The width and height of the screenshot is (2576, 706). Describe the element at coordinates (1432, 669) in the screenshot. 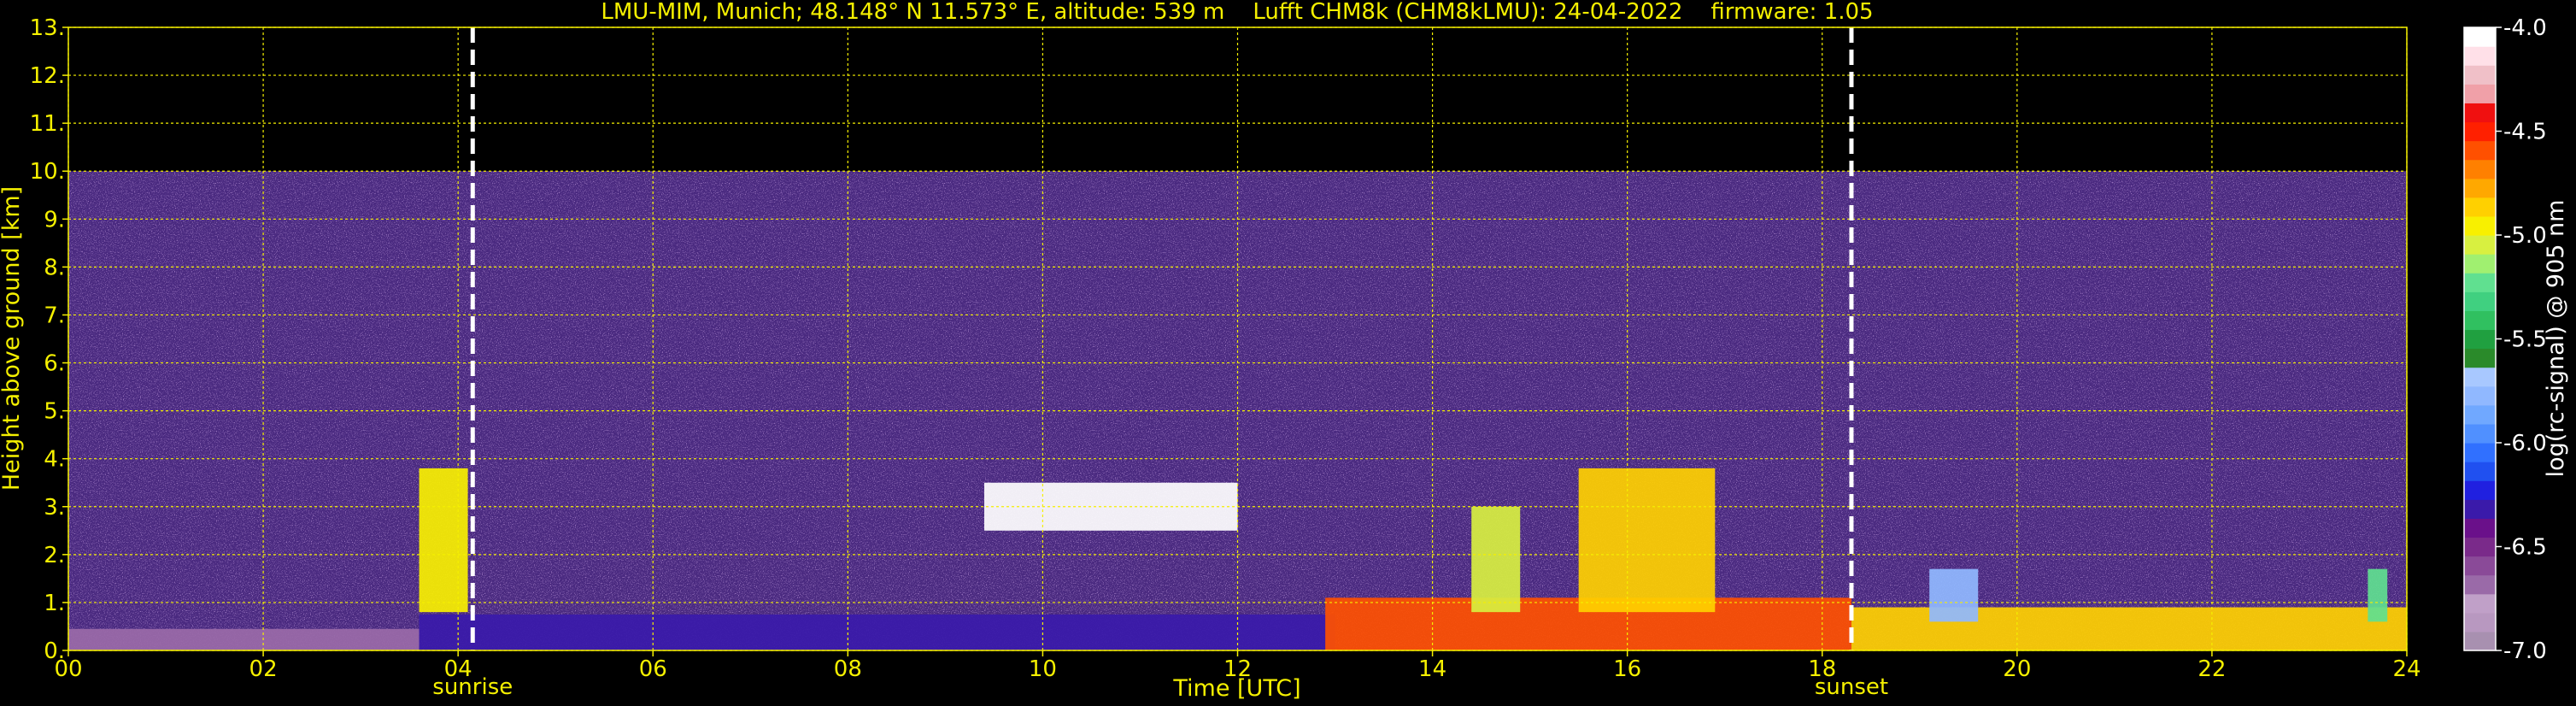

I see `x-tick-label: 14` at that location.